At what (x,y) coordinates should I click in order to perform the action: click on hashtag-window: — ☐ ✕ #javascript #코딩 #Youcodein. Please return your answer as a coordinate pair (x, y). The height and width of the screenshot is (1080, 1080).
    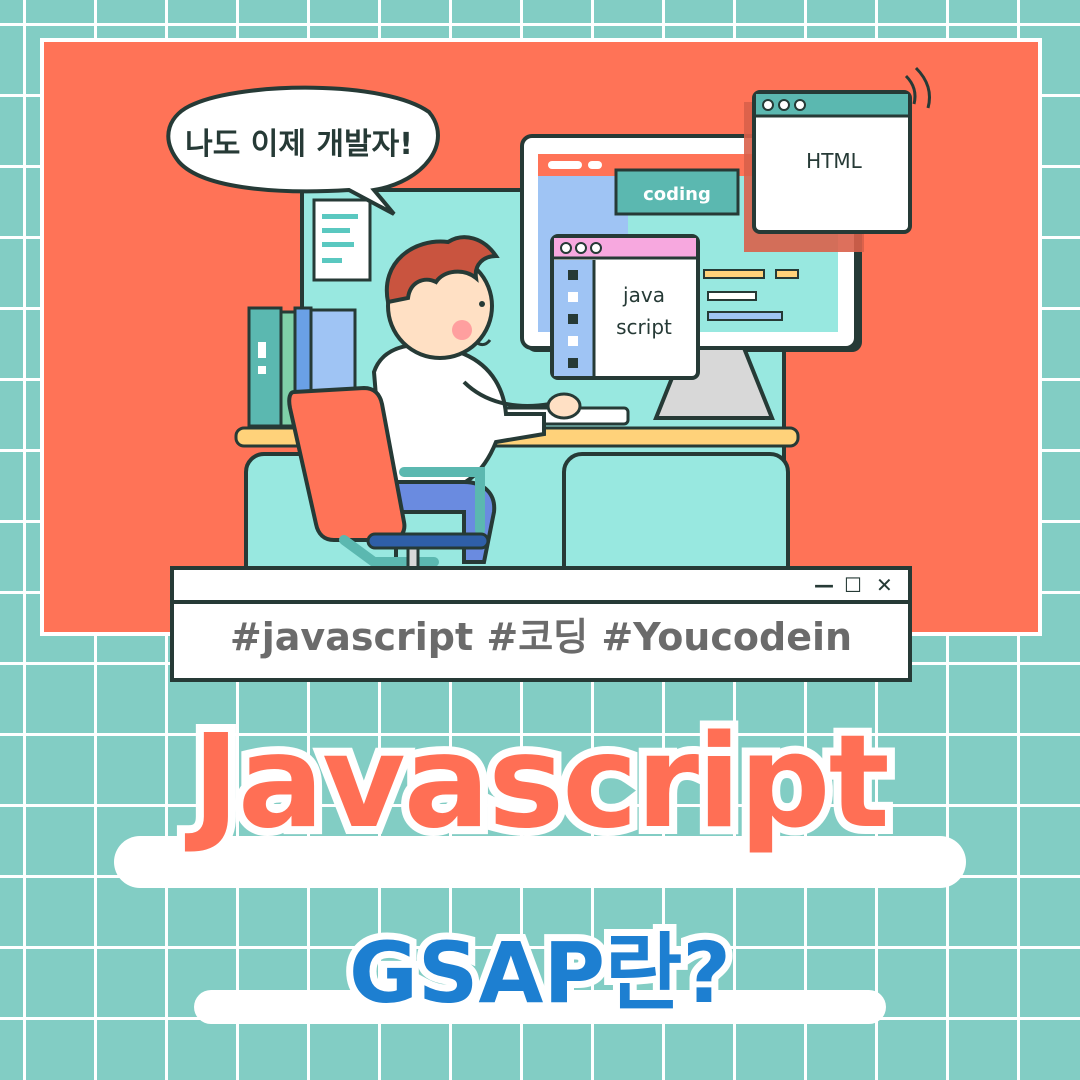
    Looking at the image, I should click on (541, 624).